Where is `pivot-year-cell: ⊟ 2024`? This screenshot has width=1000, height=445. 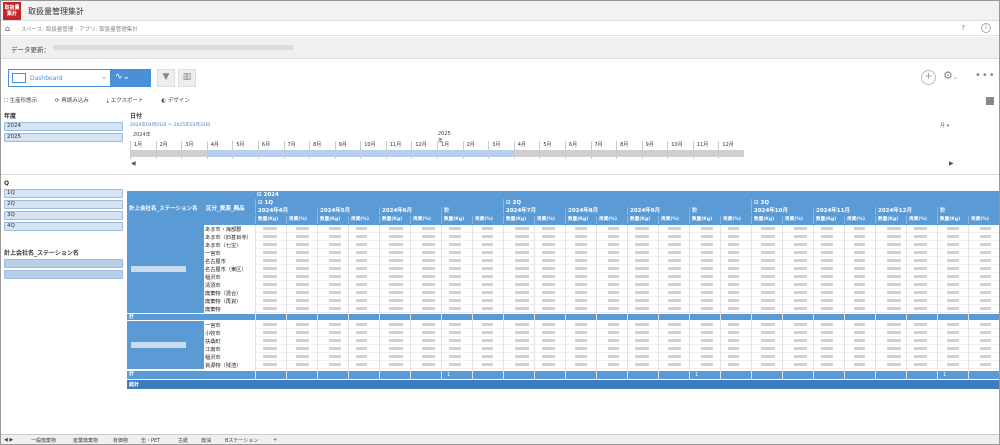 pivot-year-cell: ⊟ 2024 is located at coordinates (627, 195).